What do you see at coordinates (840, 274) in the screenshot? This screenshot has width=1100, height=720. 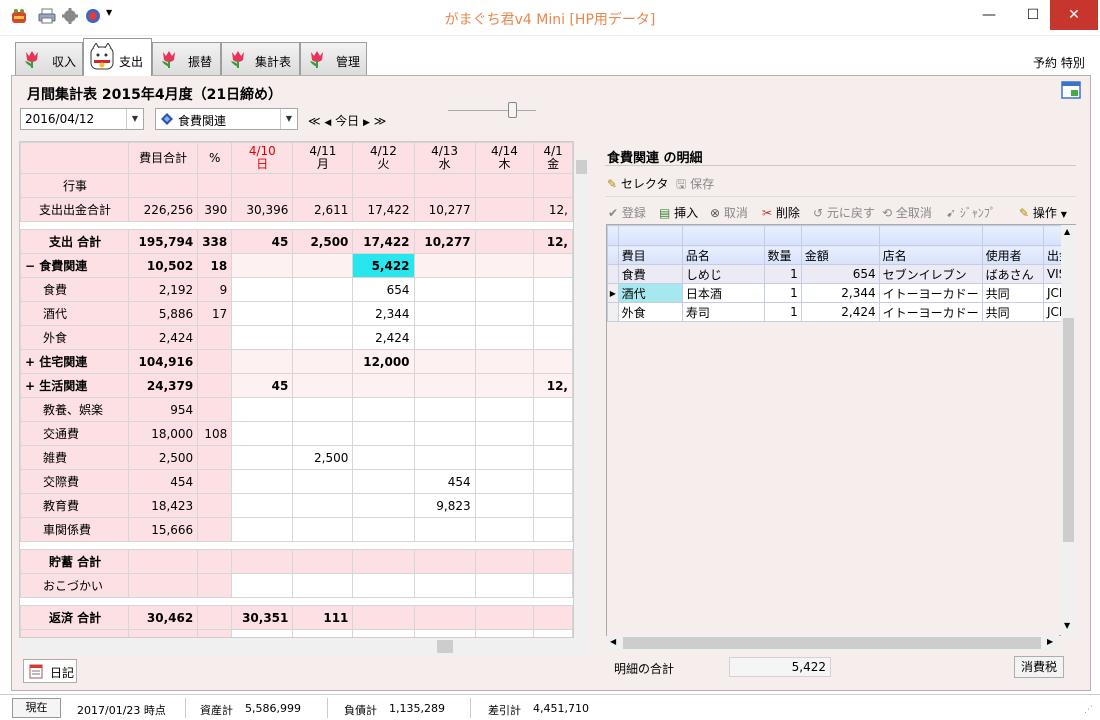 I see `detail-cell: 654` at bounding box center [840, 274].